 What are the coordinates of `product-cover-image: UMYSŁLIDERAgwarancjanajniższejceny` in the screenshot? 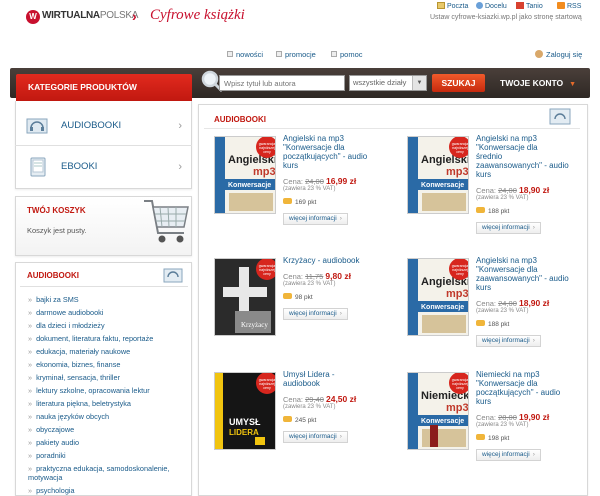 It's located at (245, 411).